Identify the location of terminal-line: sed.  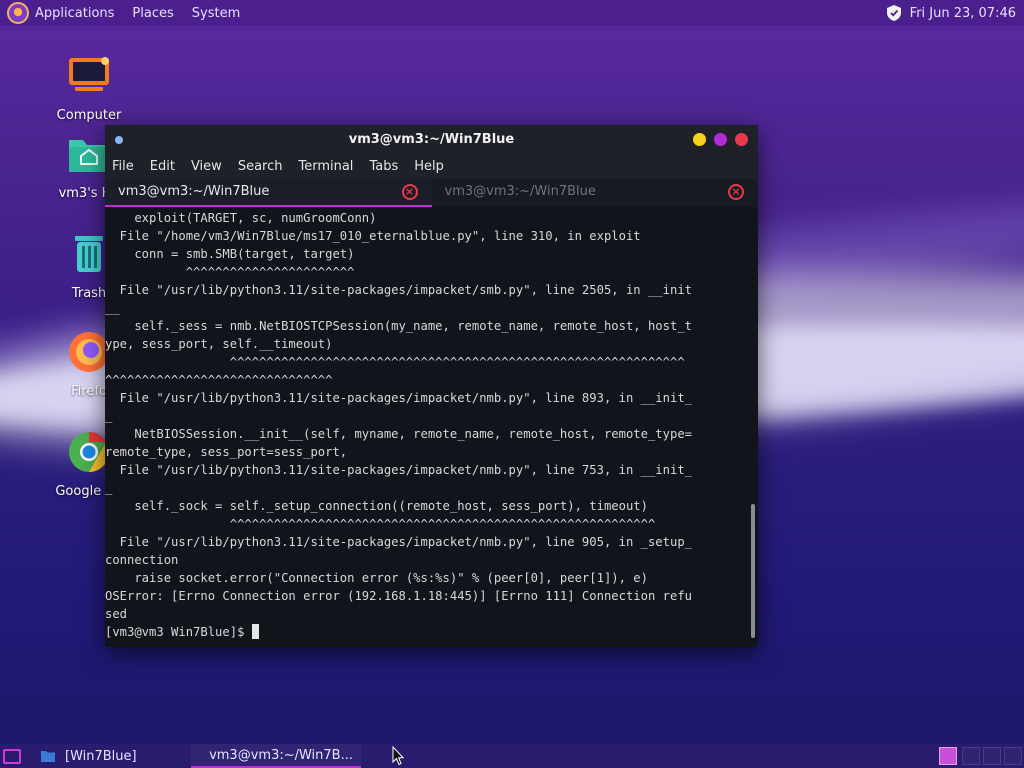
(116, 614).